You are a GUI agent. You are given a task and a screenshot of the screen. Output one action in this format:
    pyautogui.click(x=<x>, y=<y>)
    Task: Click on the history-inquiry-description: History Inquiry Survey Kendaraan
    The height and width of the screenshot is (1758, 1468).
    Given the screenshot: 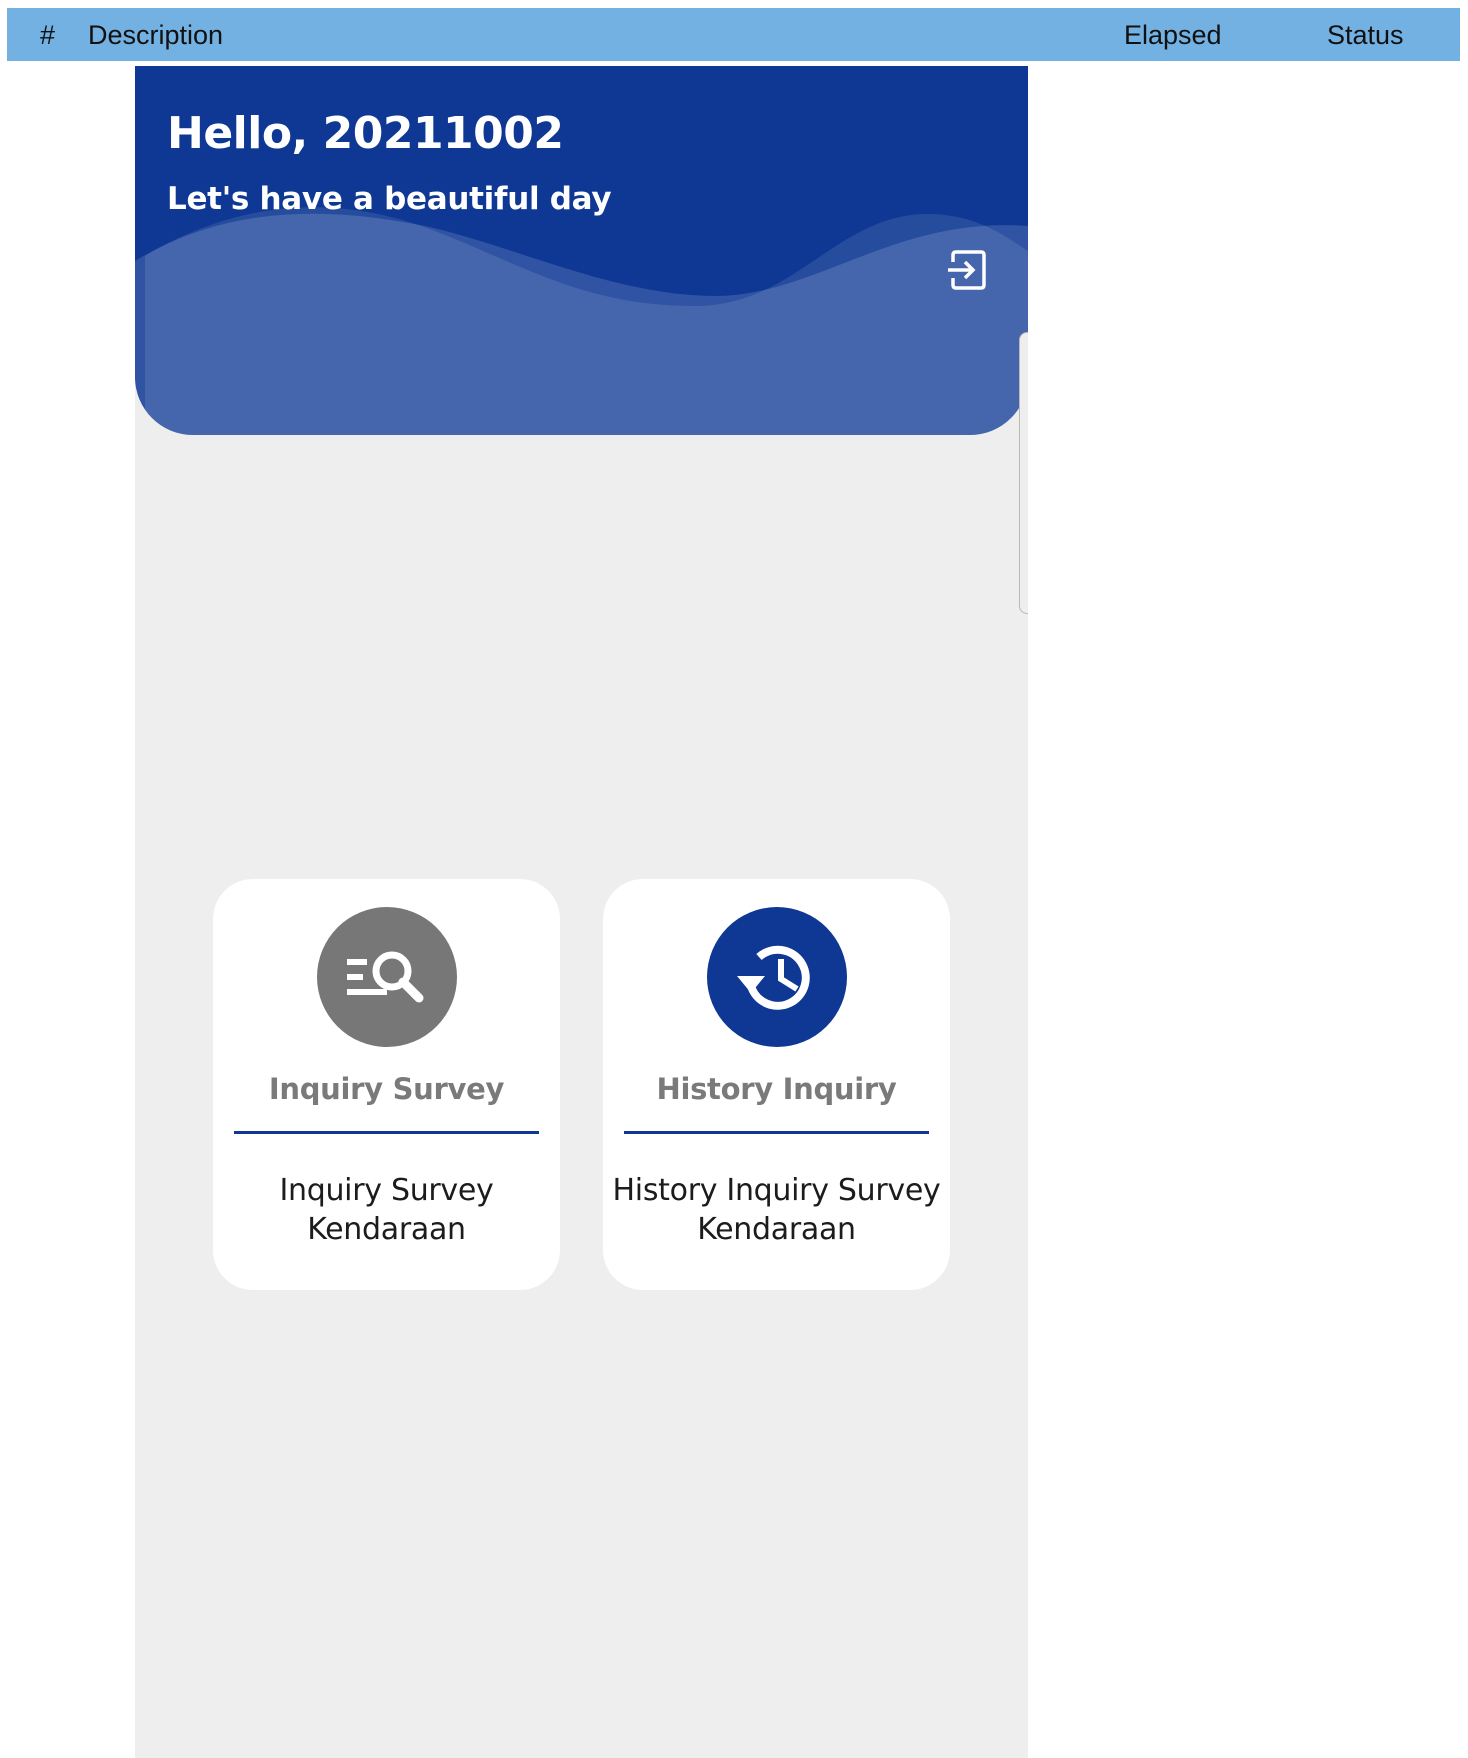 What is the action you would take?
    pyautogui.click(x=776, y=1210)
    